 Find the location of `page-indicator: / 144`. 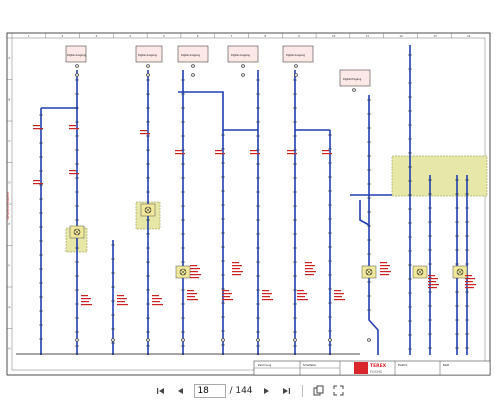

page-indicator: / 144 is located at coordinates (223, 390).